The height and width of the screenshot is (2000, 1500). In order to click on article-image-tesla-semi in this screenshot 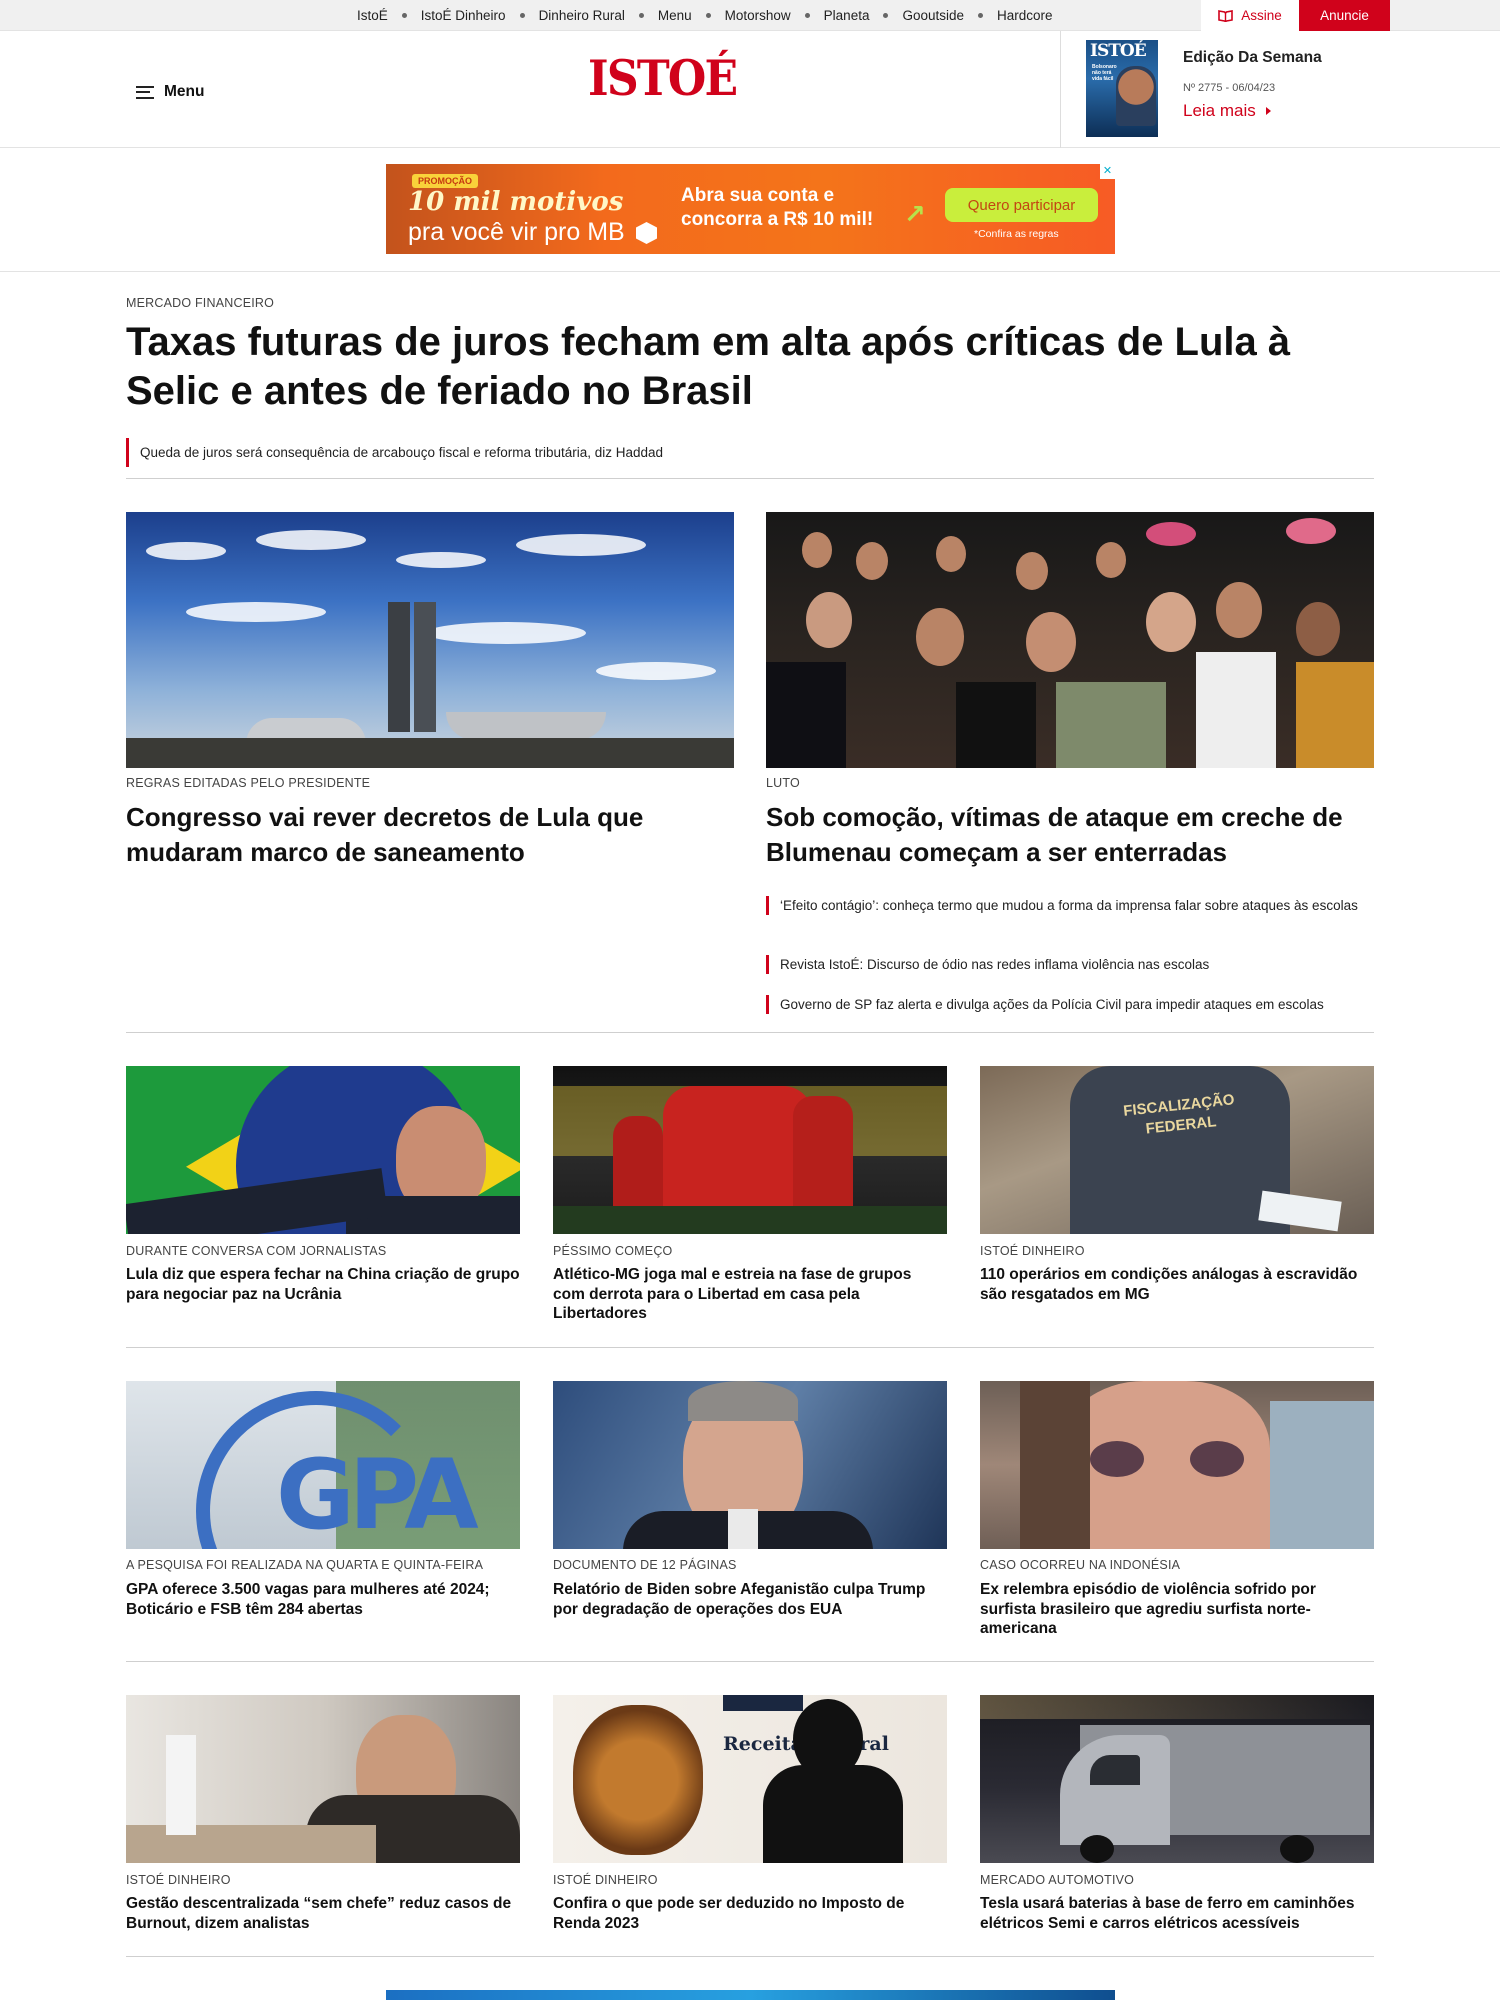, I will do `click(1177, 1779)`.